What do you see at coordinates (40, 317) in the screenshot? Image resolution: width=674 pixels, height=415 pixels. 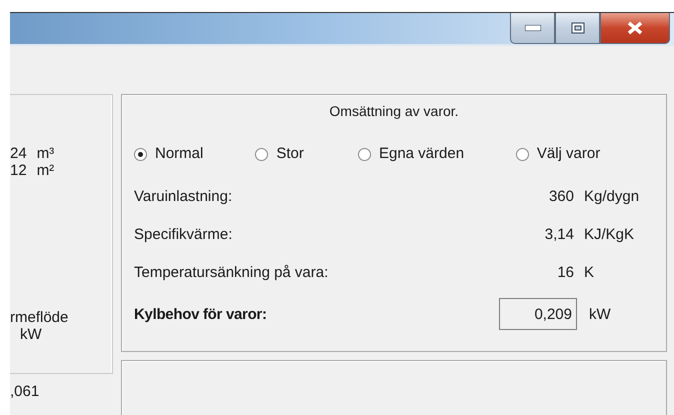 I see `flow-label: rmeflöde` at bounding box center [40, 317].